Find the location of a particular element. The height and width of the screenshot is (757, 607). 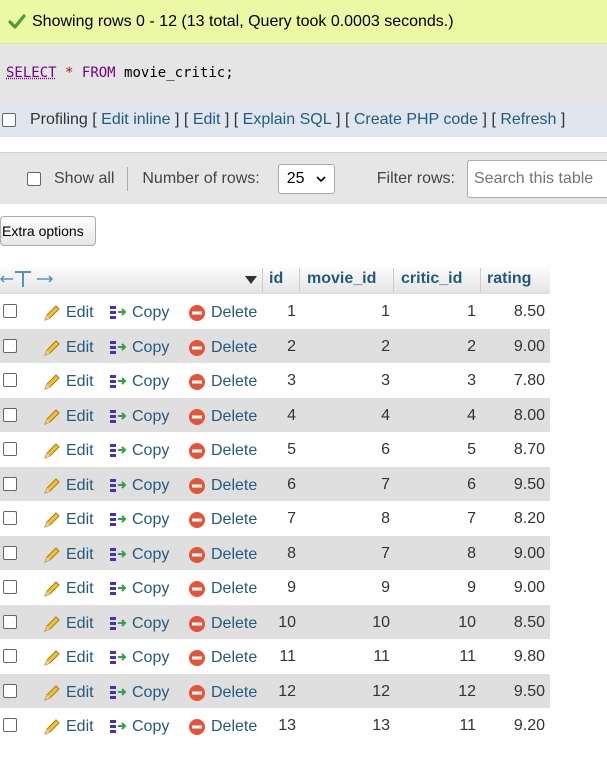

table-row: Edit Copy Delete 7 8 7 8.20 is located at coordinates (275, 518).